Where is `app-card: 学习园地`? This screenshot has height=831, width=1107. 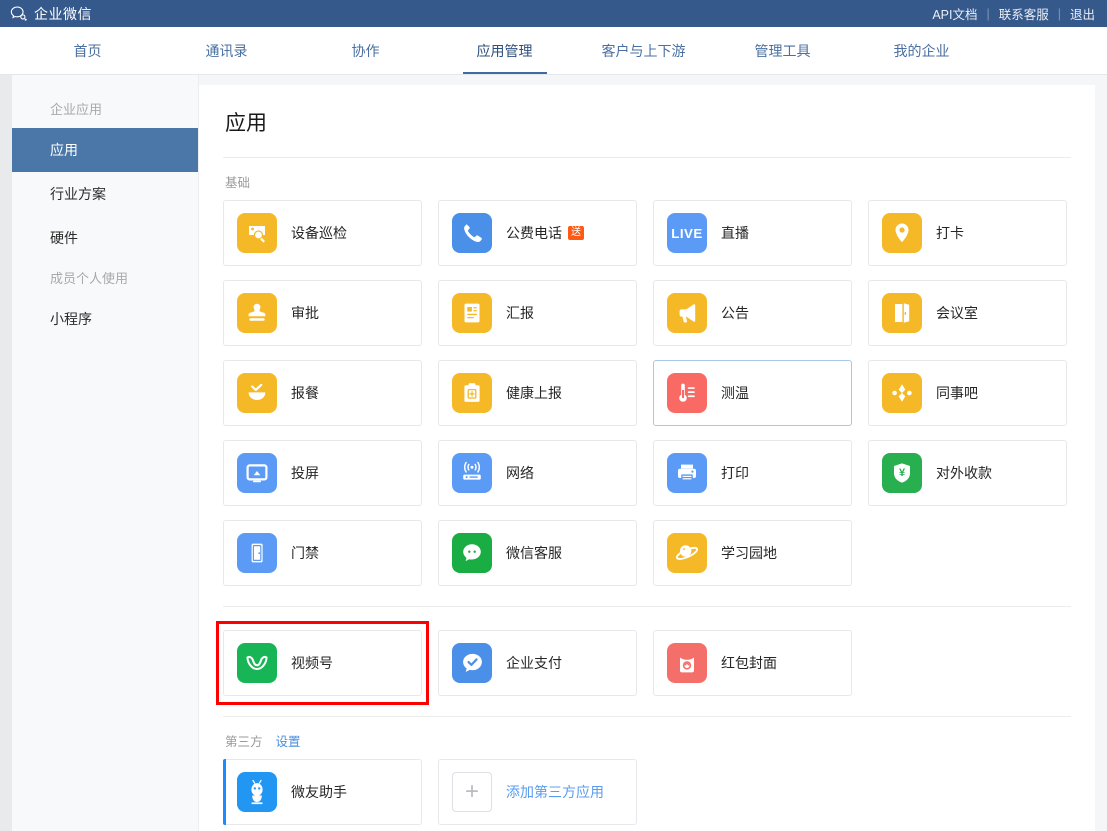
app-card: 学习园地 is located at coordinates (752, 553).